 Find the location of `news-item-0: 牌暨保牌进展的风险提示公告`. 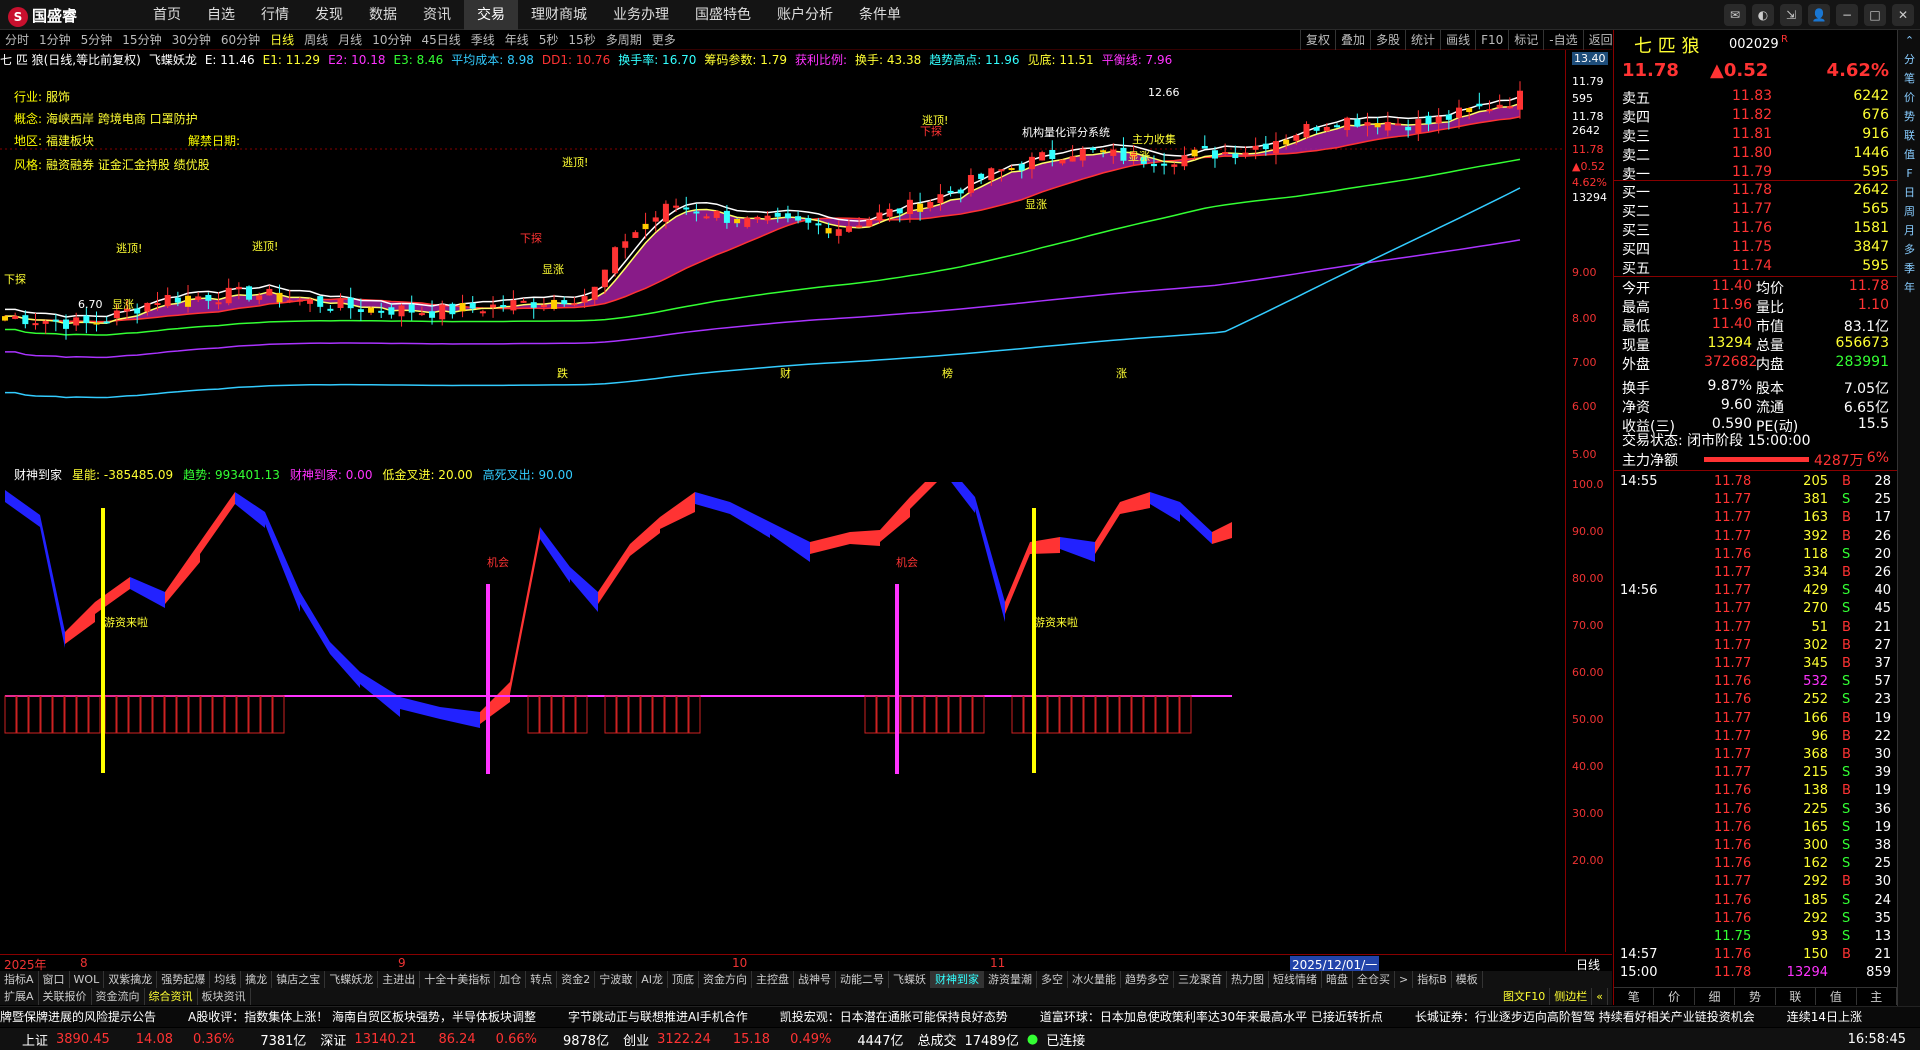

news-item-0: 牌暨保牌进展的风险提示公告 is located at coordinates (78, 1017).